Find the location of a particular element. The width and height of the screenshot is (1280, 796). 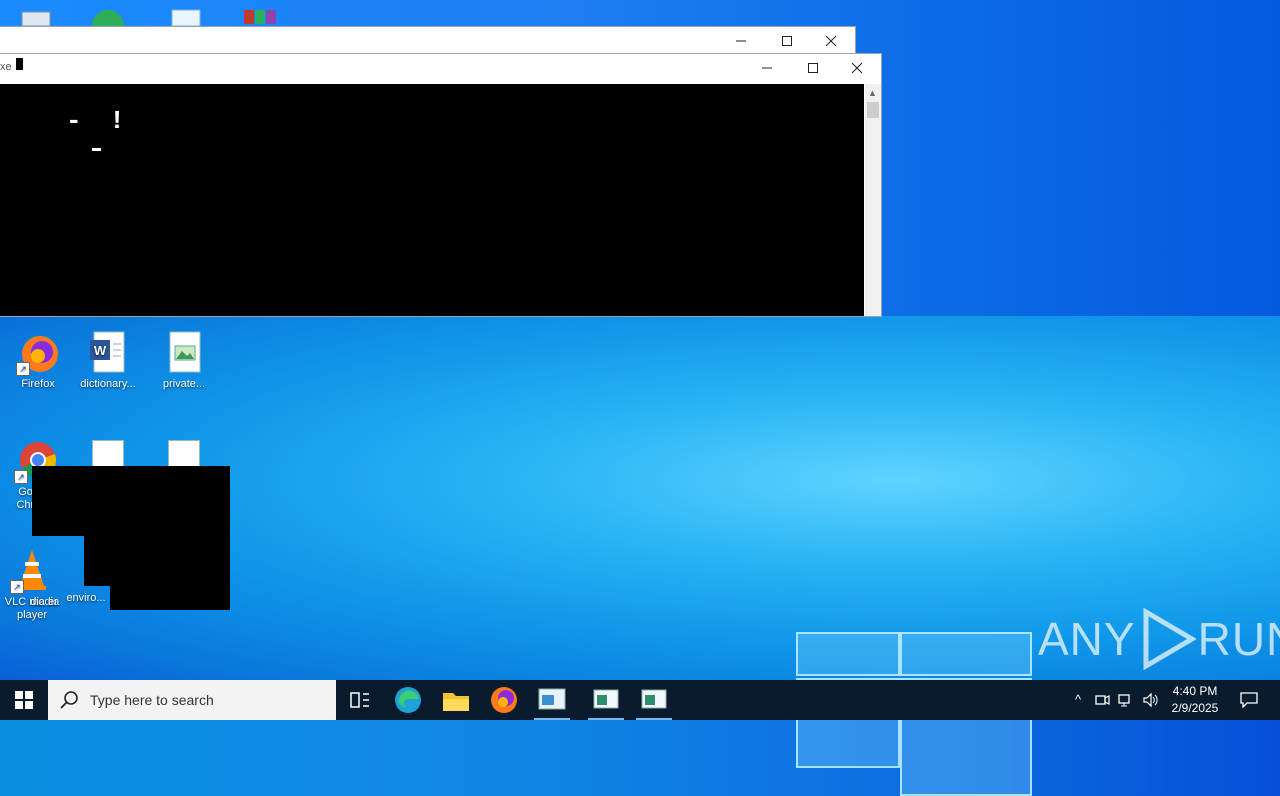

cursor-block is located at coordinates (19, 64).